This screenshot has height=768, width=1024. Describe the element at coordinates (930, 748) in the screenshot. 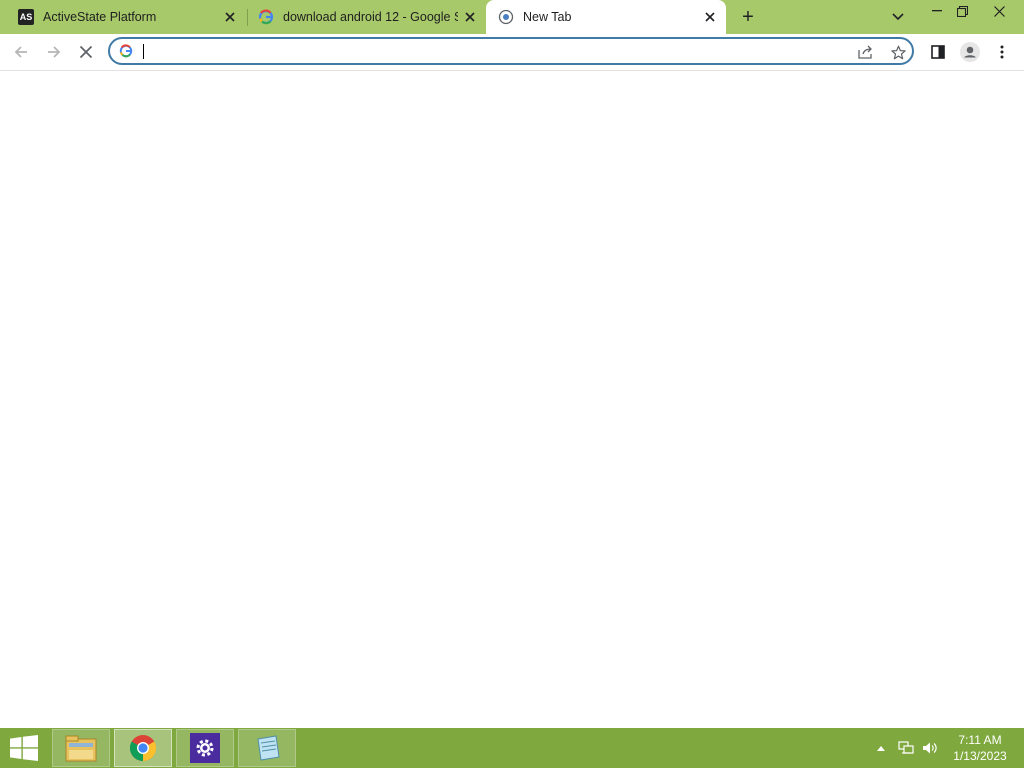

I see `volume-icon` at that location.